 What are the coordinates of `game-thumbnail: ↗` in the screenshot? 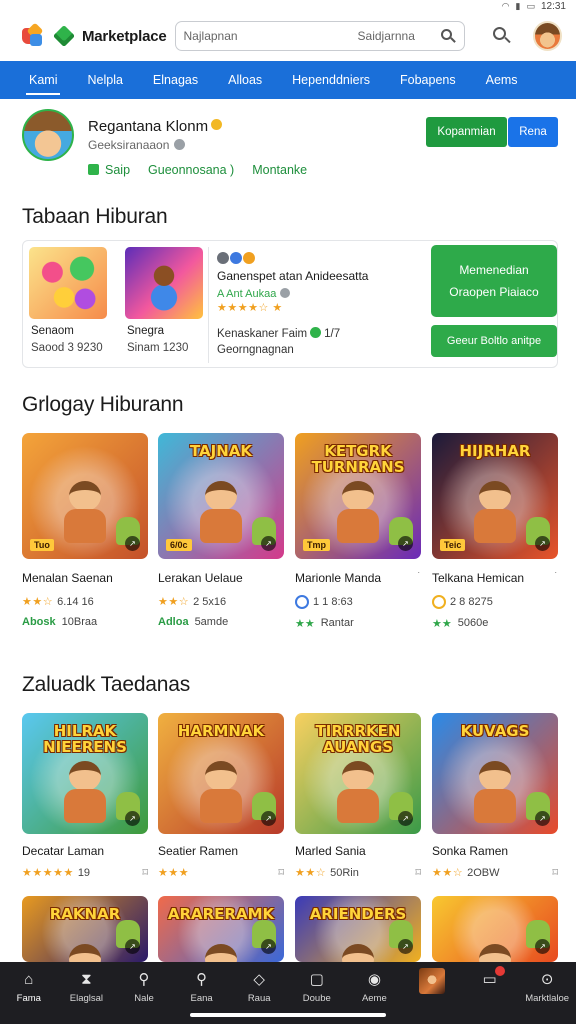 It's located at (495, 929).